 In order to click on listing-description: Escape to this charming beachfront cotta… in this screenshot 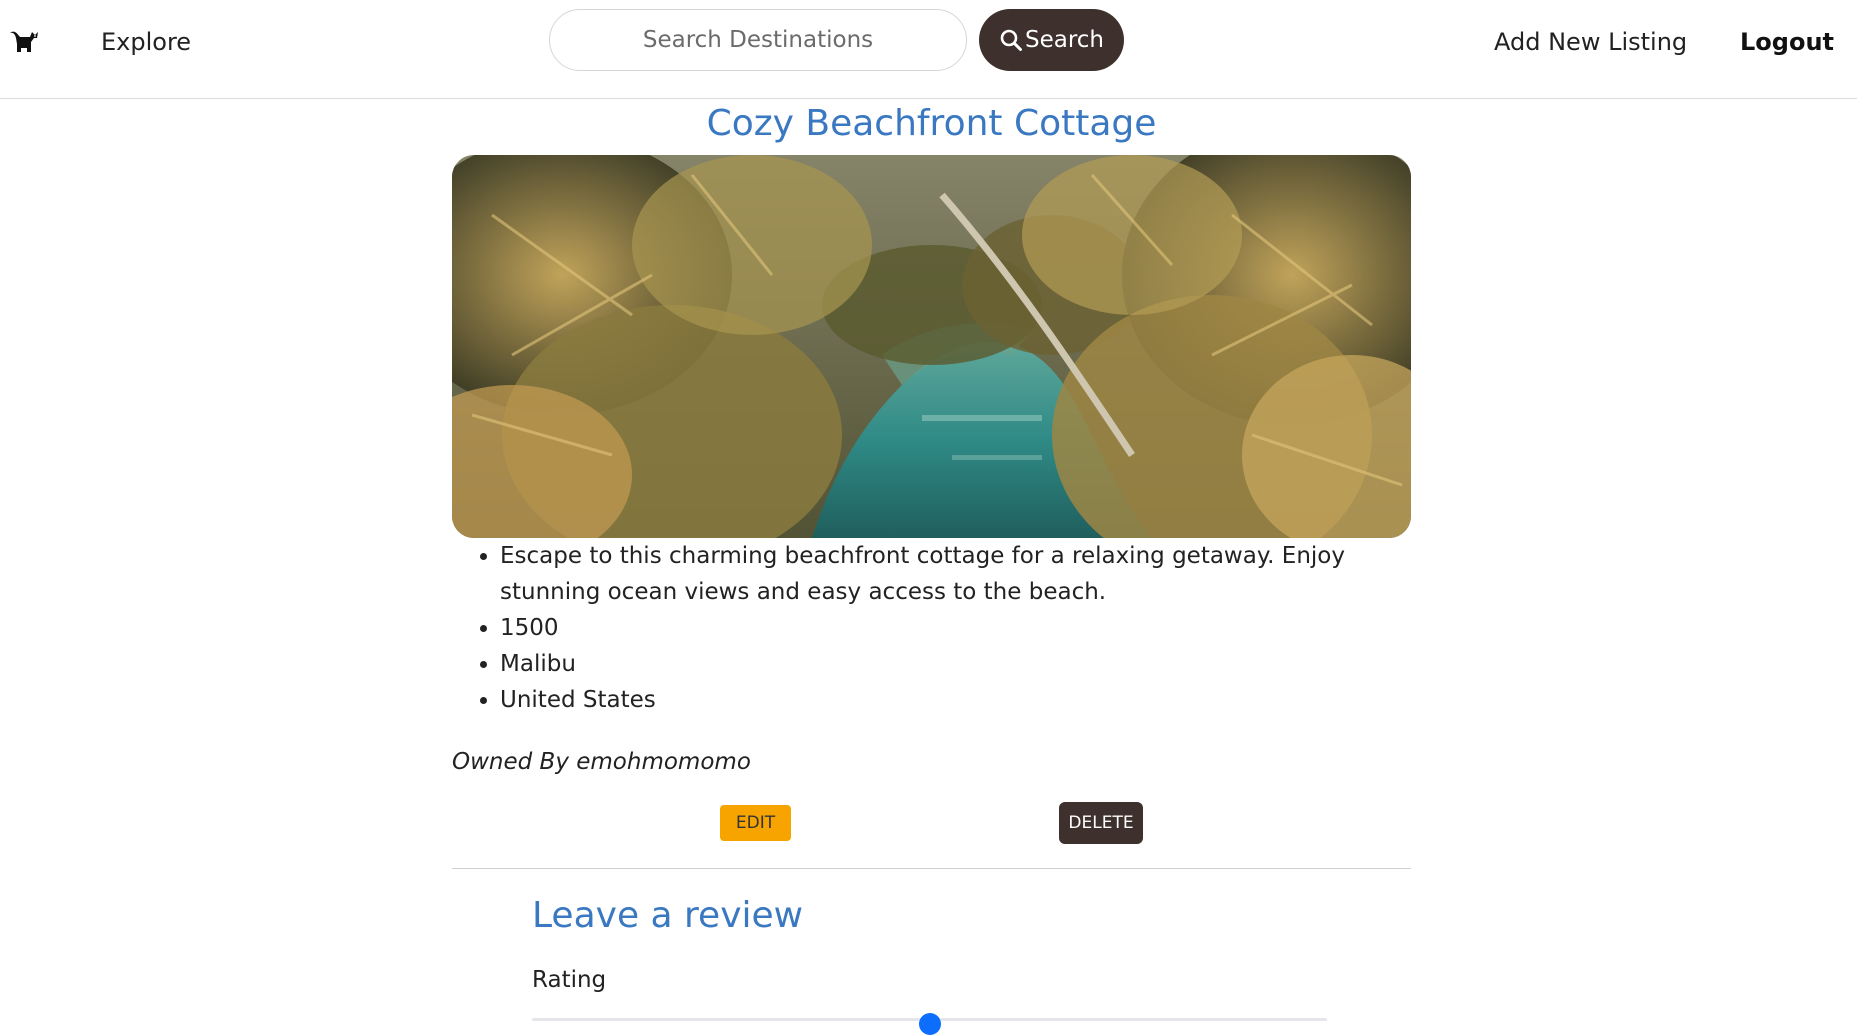, I will do `click(955, 574)`.